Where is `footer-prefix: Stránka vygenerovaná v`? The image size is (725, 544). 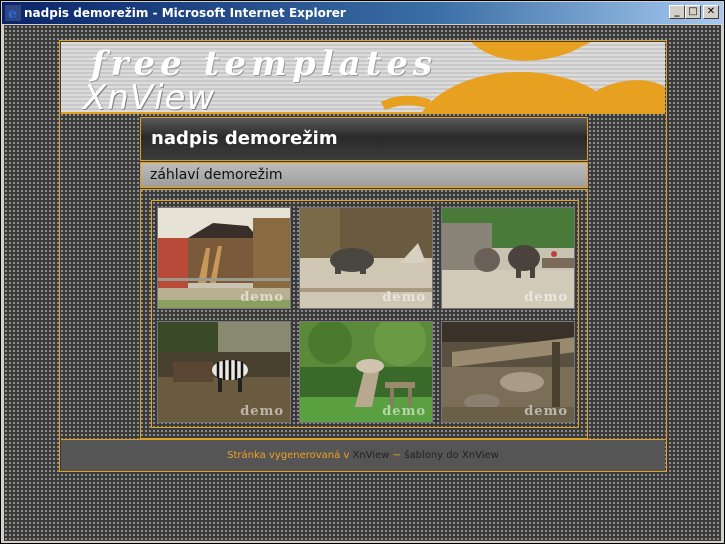 footer-prefix: Stránka vygenerovaná v is located at coordinates (288, 455).